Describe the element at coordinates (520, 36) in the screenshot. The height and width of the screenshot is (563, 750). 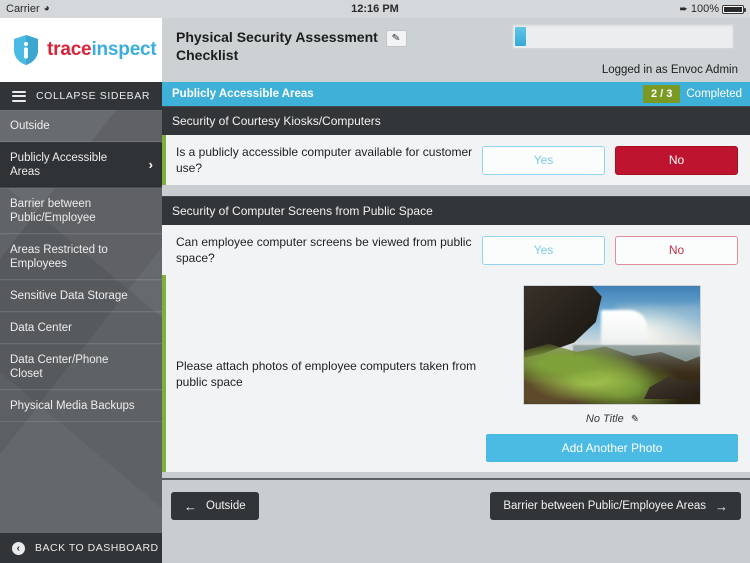
I see `progress-fill` at that location.